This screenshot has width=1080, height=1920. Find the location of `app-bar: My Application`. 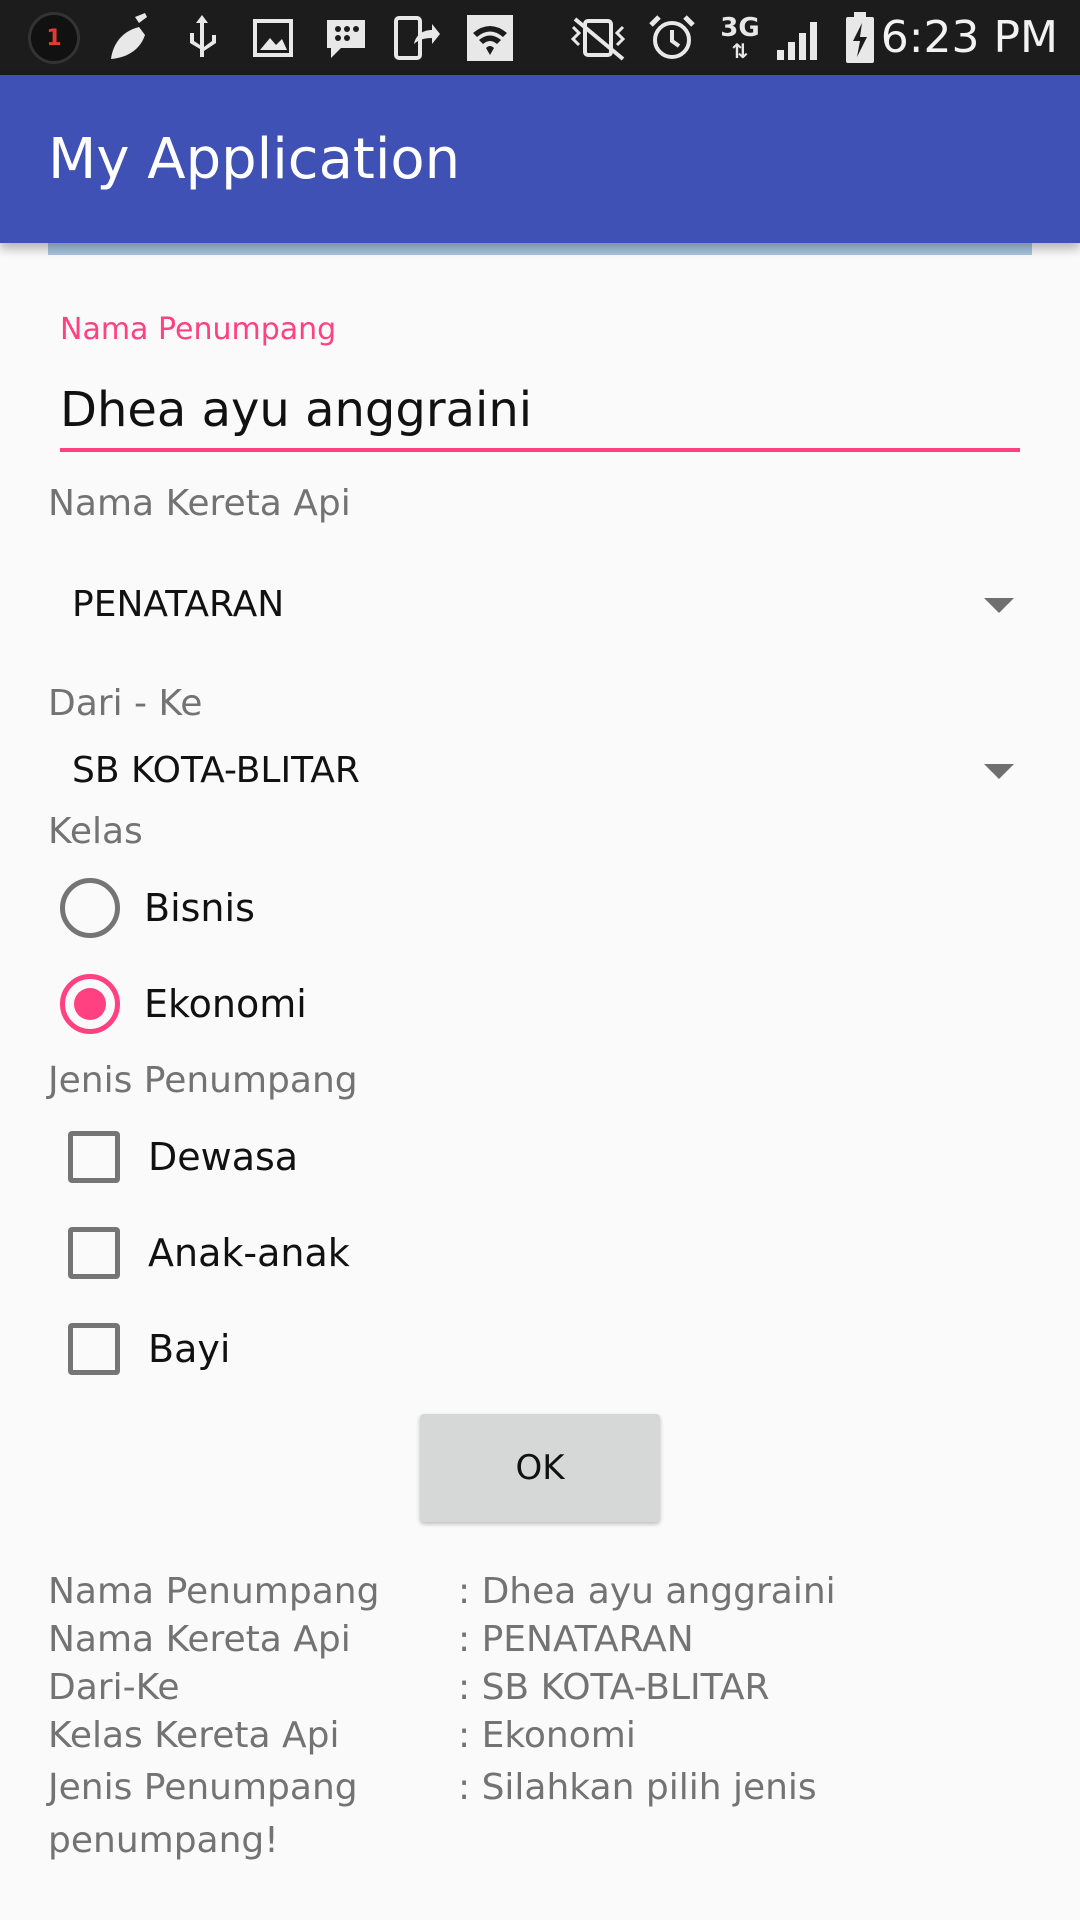

app-bar: My Application is located at coordinates (540, 159).